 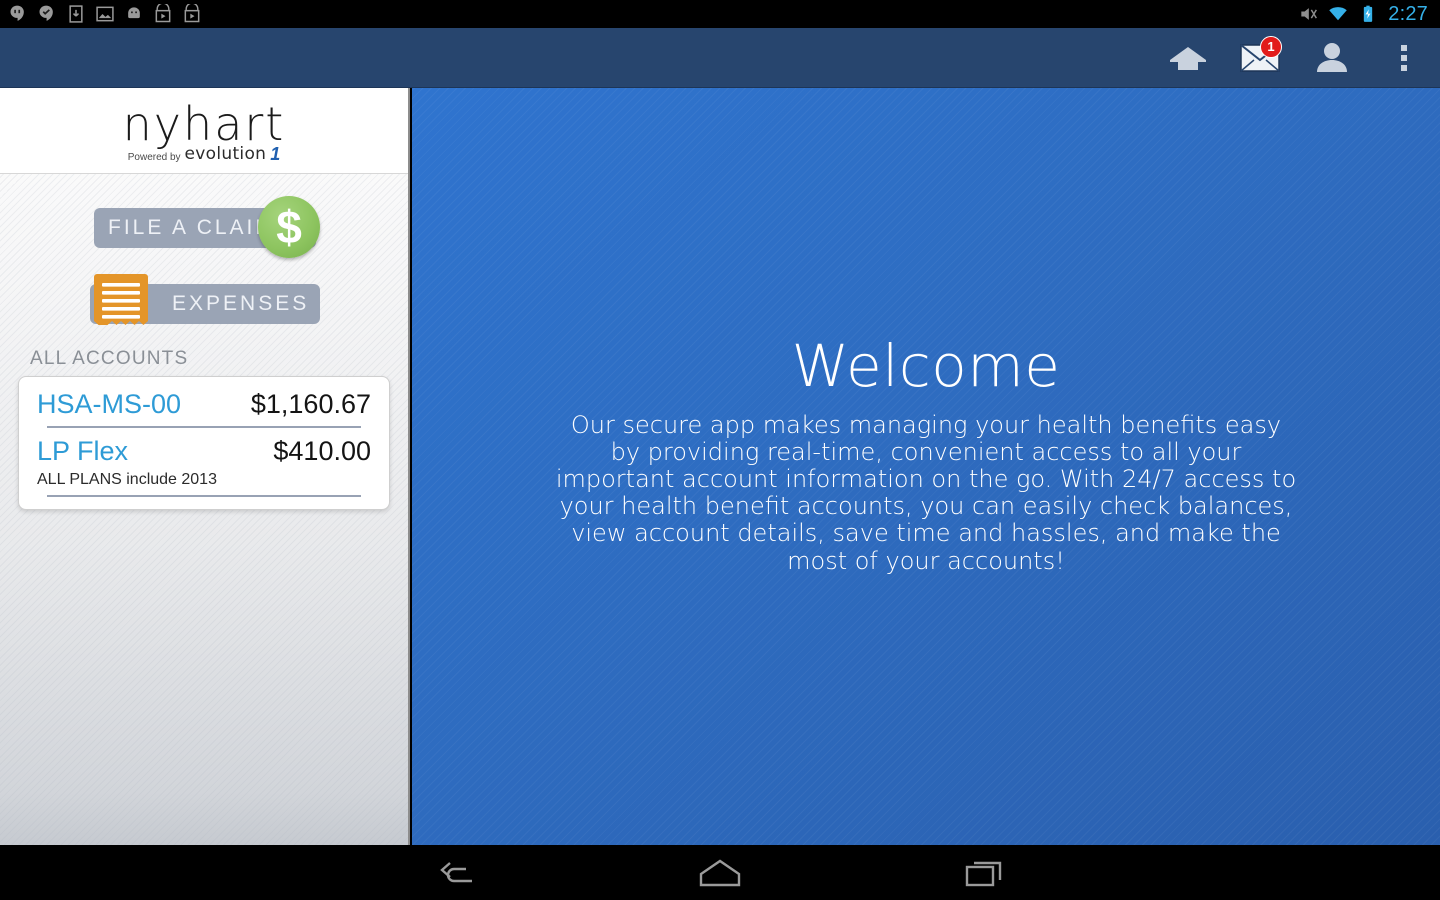 What do you see at coordinates (225, 153) in the screenshot?
I see `logo-brand: evolution` at bounding box center [225, 153].